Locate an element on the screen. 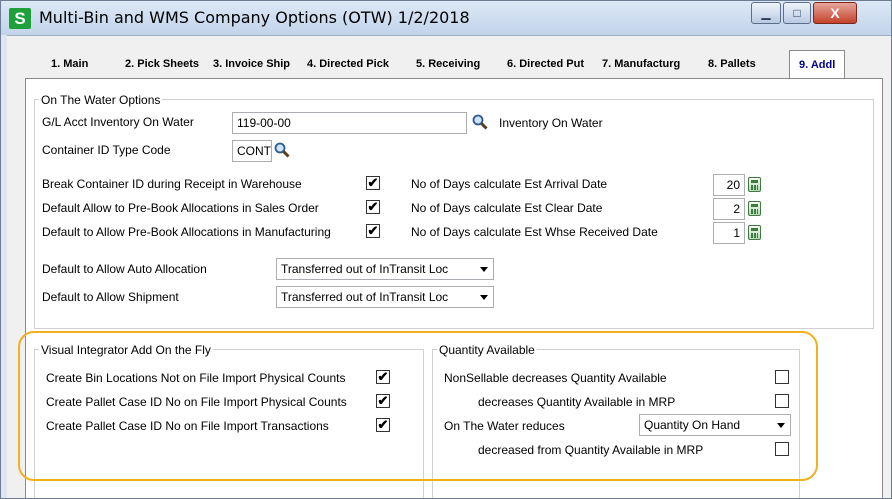 Image resolution: width=892 pixels, height=499 pixels. vi-add-on-fly-title: Visual Integrator Add On the Fly is located at coordinates (126, 350).